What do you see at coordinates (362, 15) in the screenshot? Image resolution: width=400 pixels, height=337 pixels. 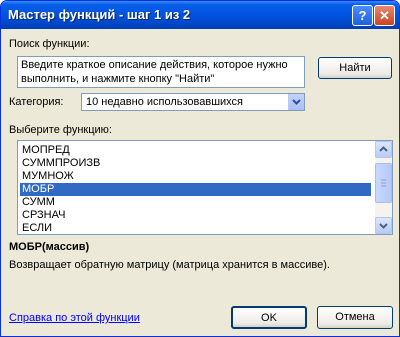 I see `help-button: ?` at bounding box center [362, 15].